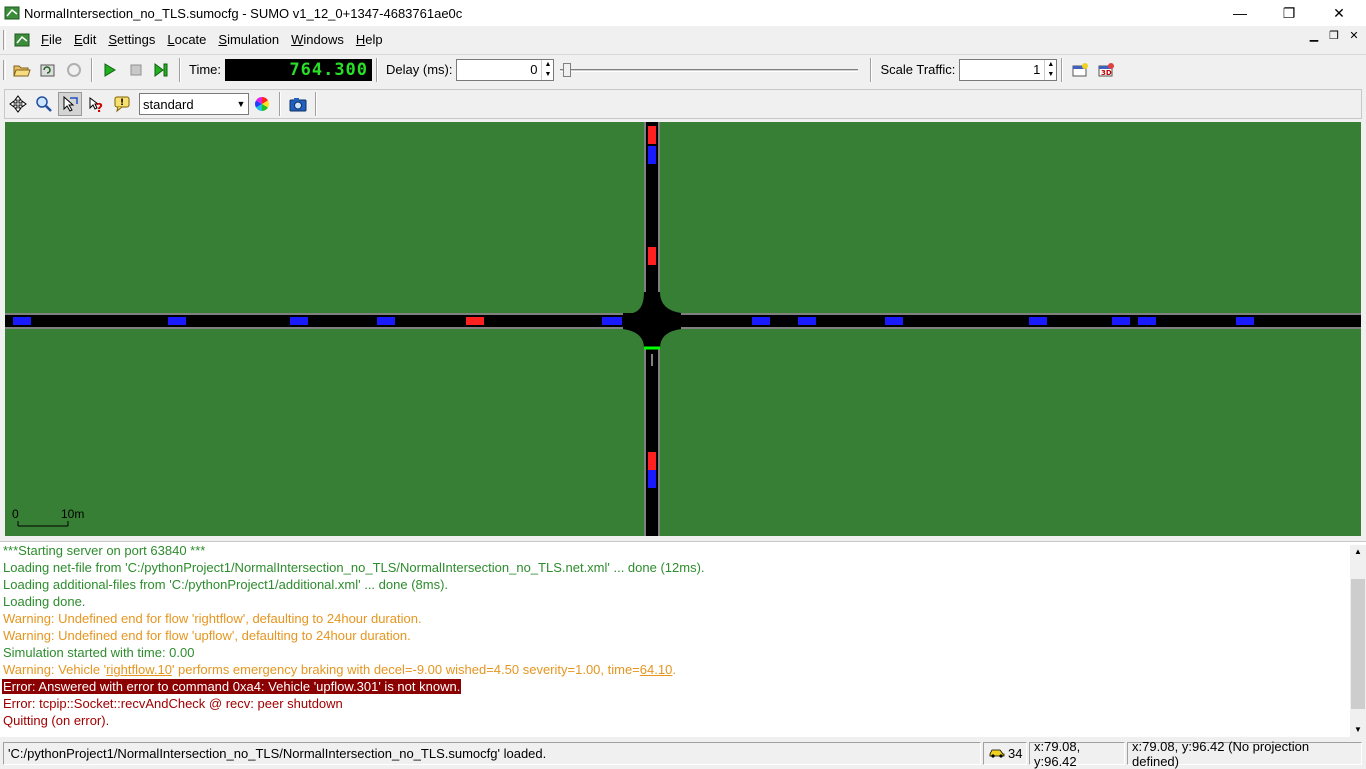 The height and width of the screenshot is (769, 1366). Describe the element at coordinates (683, 104) in the screenshot. I see `view-toolbar: ? ! standard ▼` at that location.